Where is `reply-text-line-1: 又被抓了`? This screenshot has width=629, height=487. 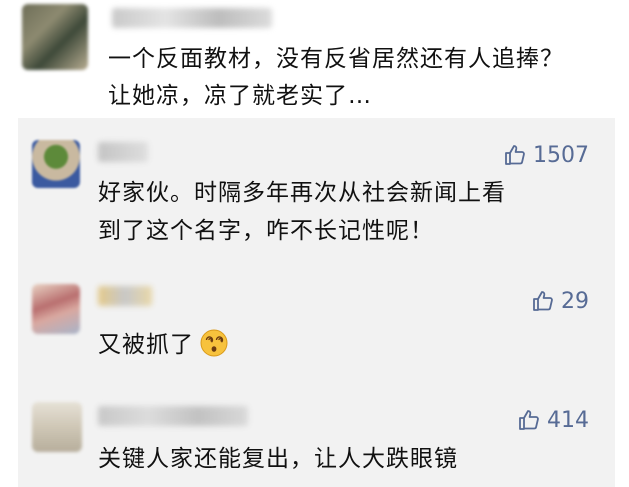 reply-text-line-1: 又被抓了 is located at coordinates (163, 345).